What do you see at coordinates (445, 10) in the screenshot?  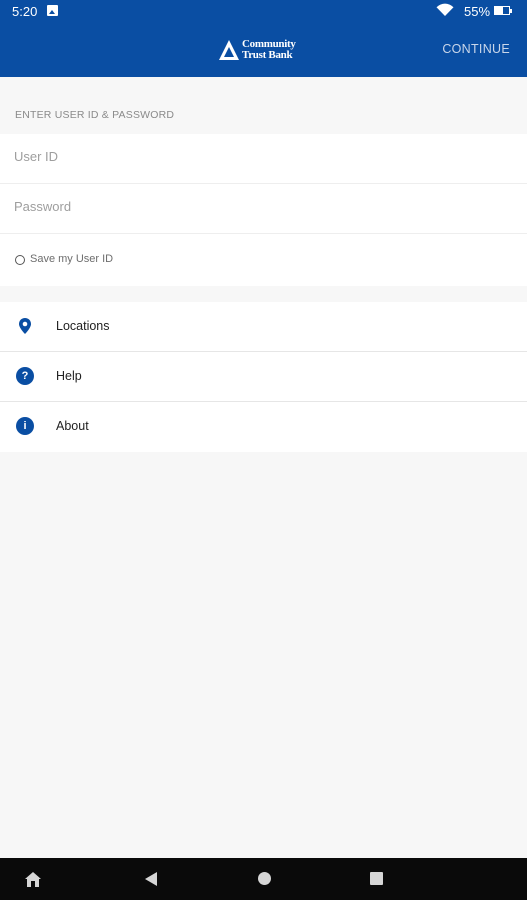 I see `wifi-icon` at bounding box center [445, 10].